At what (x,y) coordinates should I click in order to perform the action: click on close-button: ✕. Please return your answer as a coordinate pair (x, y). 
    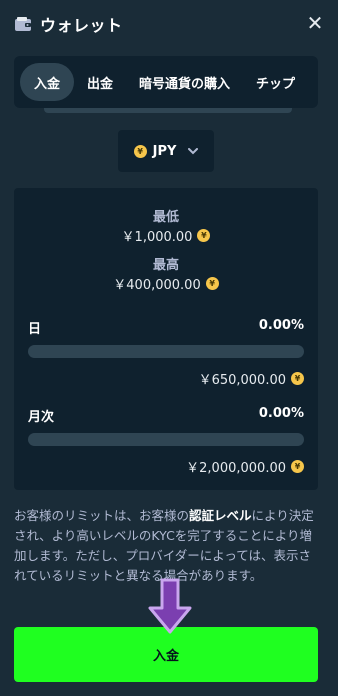
    Looking at the image, I should click on (315, 23).